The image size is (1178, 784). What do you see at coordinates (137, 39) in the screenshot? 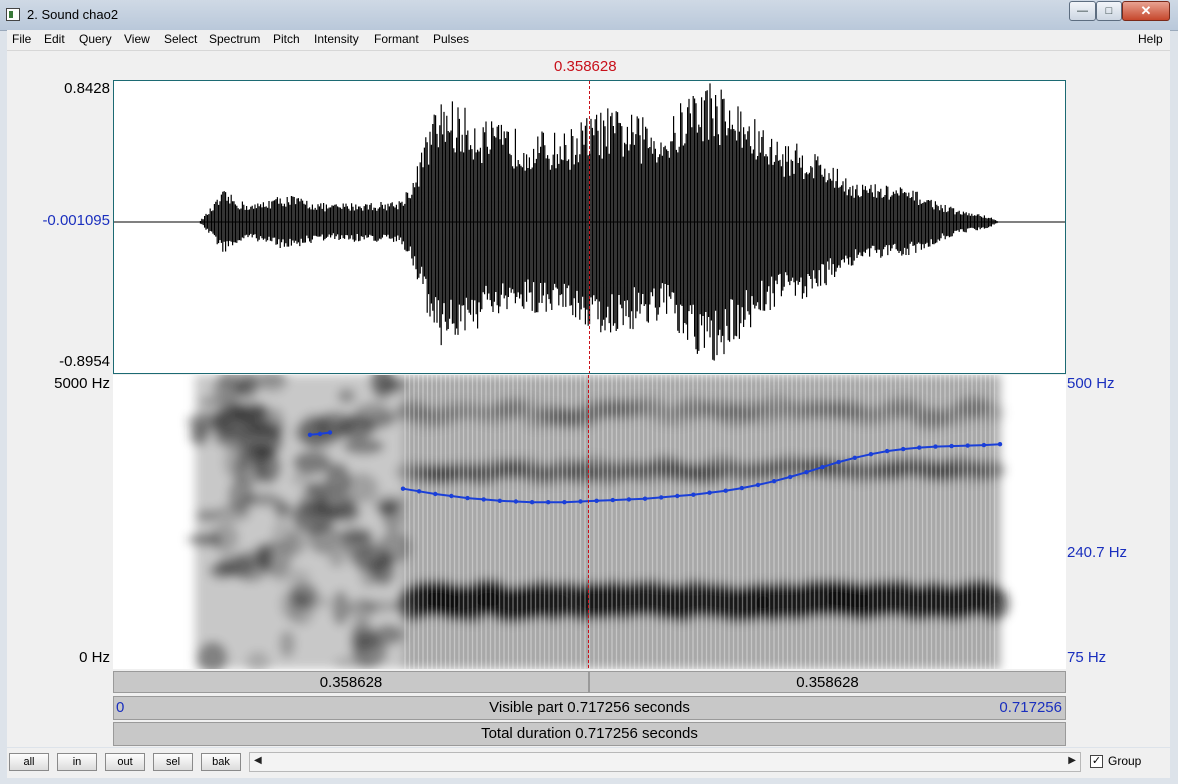
I see `menu-view: View` at bounding box center [137, 39].